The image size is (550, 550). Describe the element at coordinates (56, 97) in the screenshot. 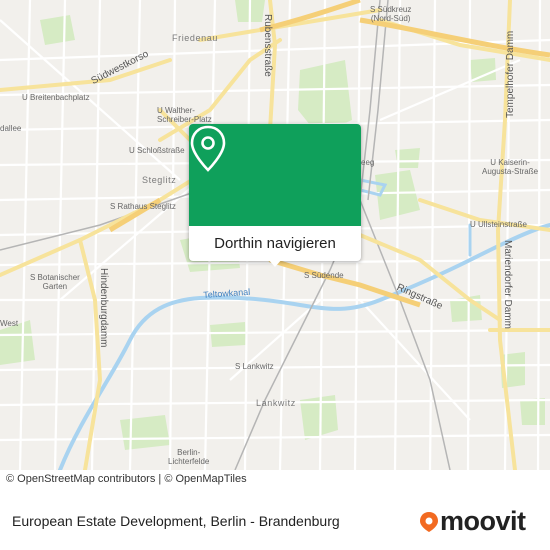

I see `station-label-breitenbachplatz: U Breitenbachplatz` at that location.